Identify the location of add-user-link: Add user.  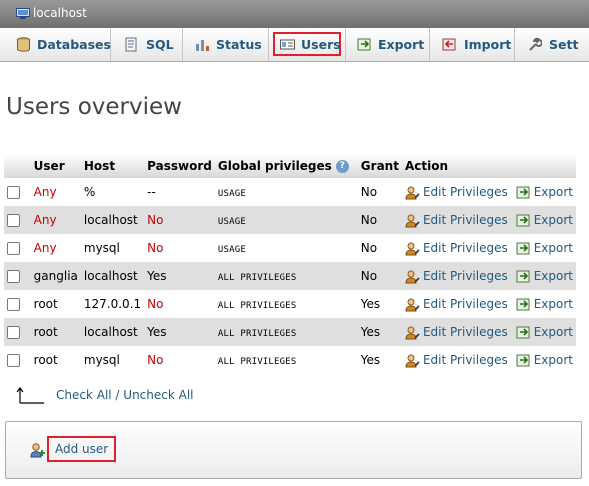
(82, 449).